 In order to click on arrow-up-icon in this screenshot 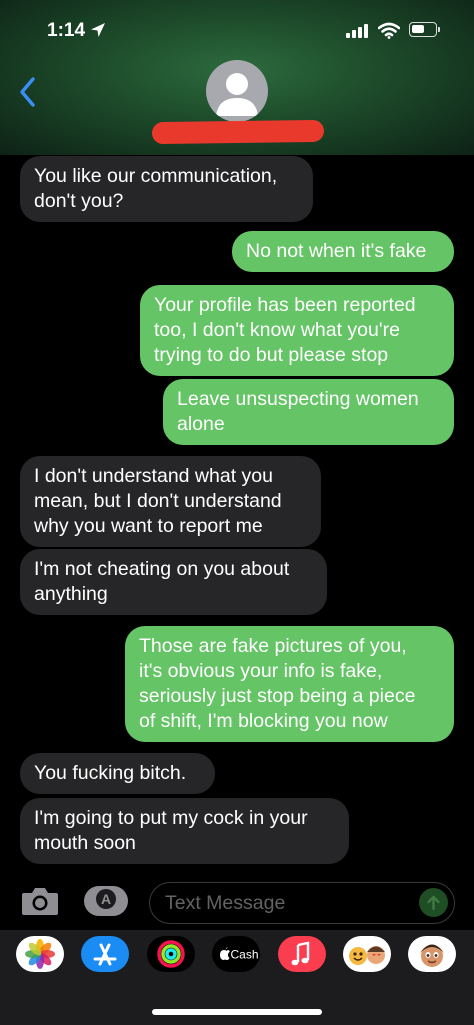, I will do `click(433, 903)`.